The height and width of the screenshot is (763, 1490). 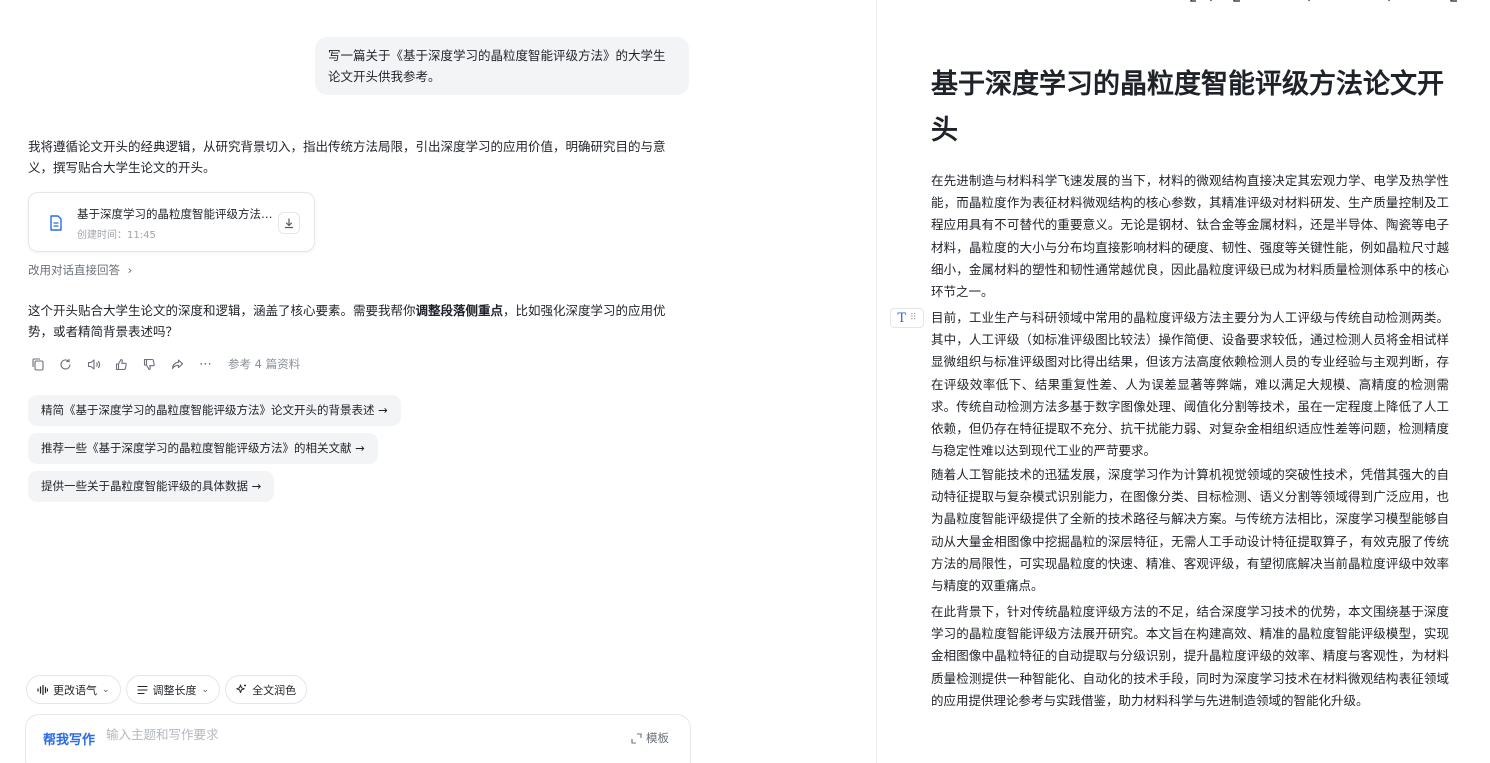 What do you see at coordinates (165, 364) in the screenshot?
I see `message-action-bar: ⋯ 参考 4 篇资料` at bounding box center [165, 364].